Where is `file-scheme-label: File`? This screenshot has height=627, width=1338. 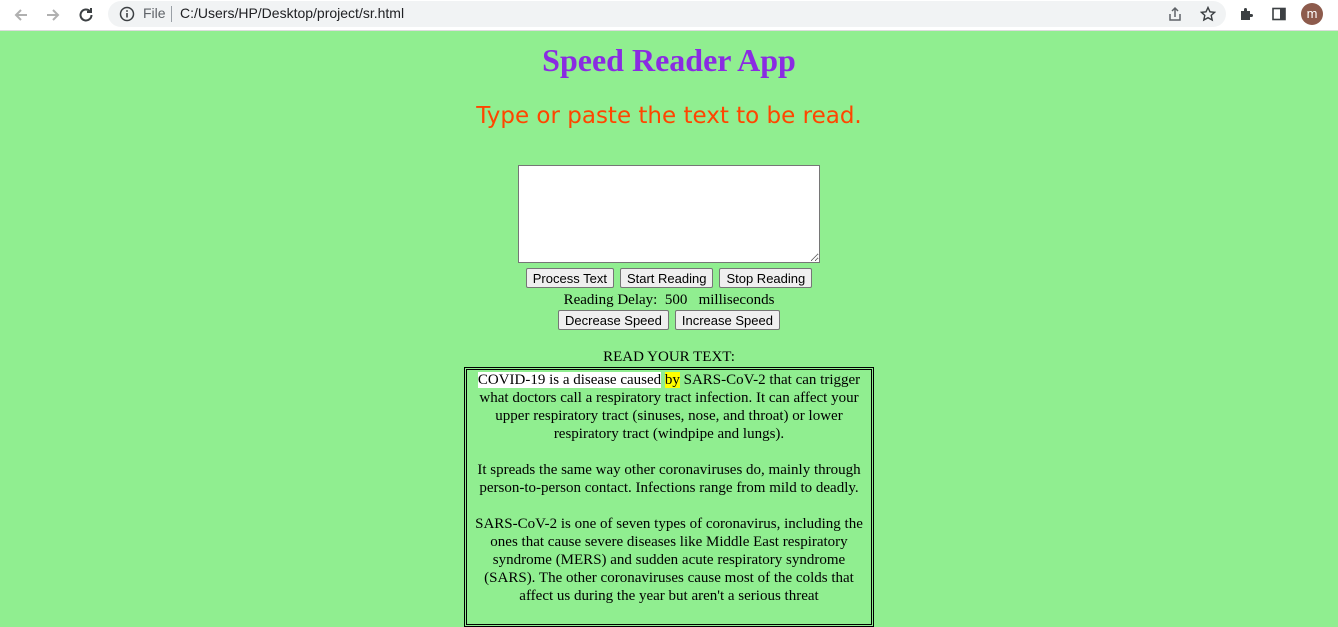
file-scheme-label: File is located at coordinates (154, 13).